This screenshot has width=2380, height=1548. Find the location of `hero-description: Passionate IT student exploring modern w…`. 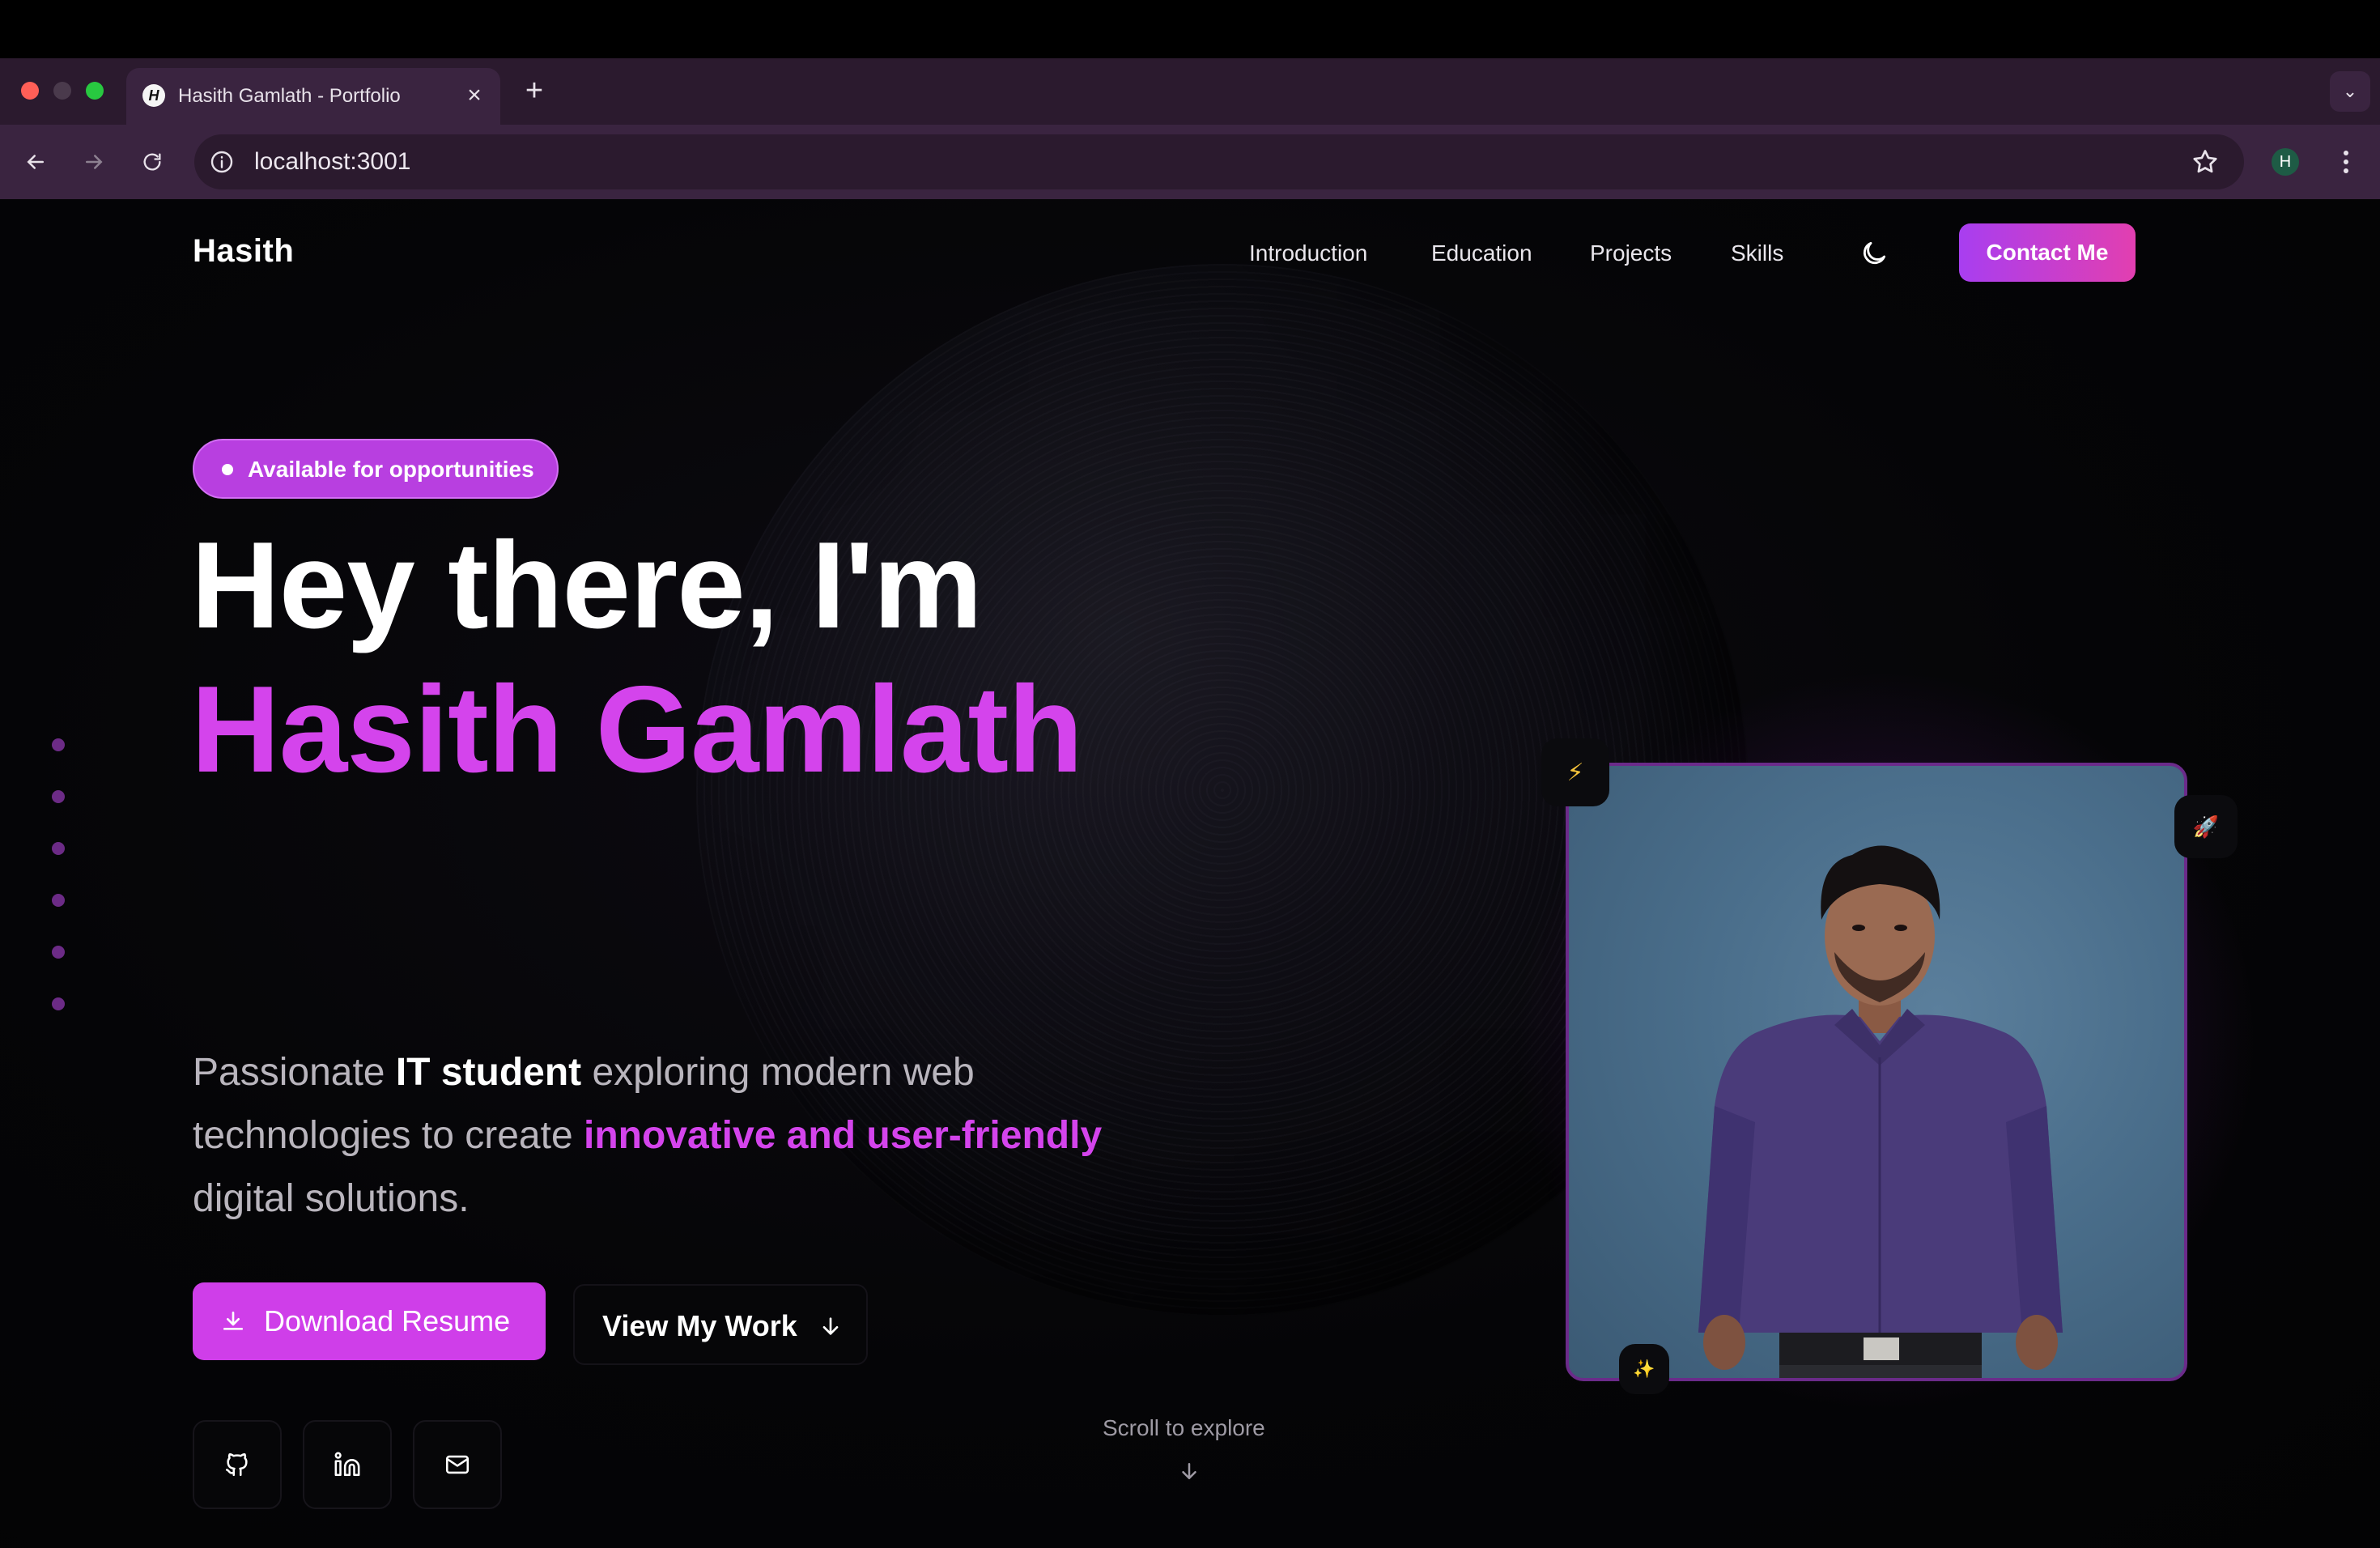

hero-description: Passionate IT student exploring modern w… is located at coordinates (648, 1136).